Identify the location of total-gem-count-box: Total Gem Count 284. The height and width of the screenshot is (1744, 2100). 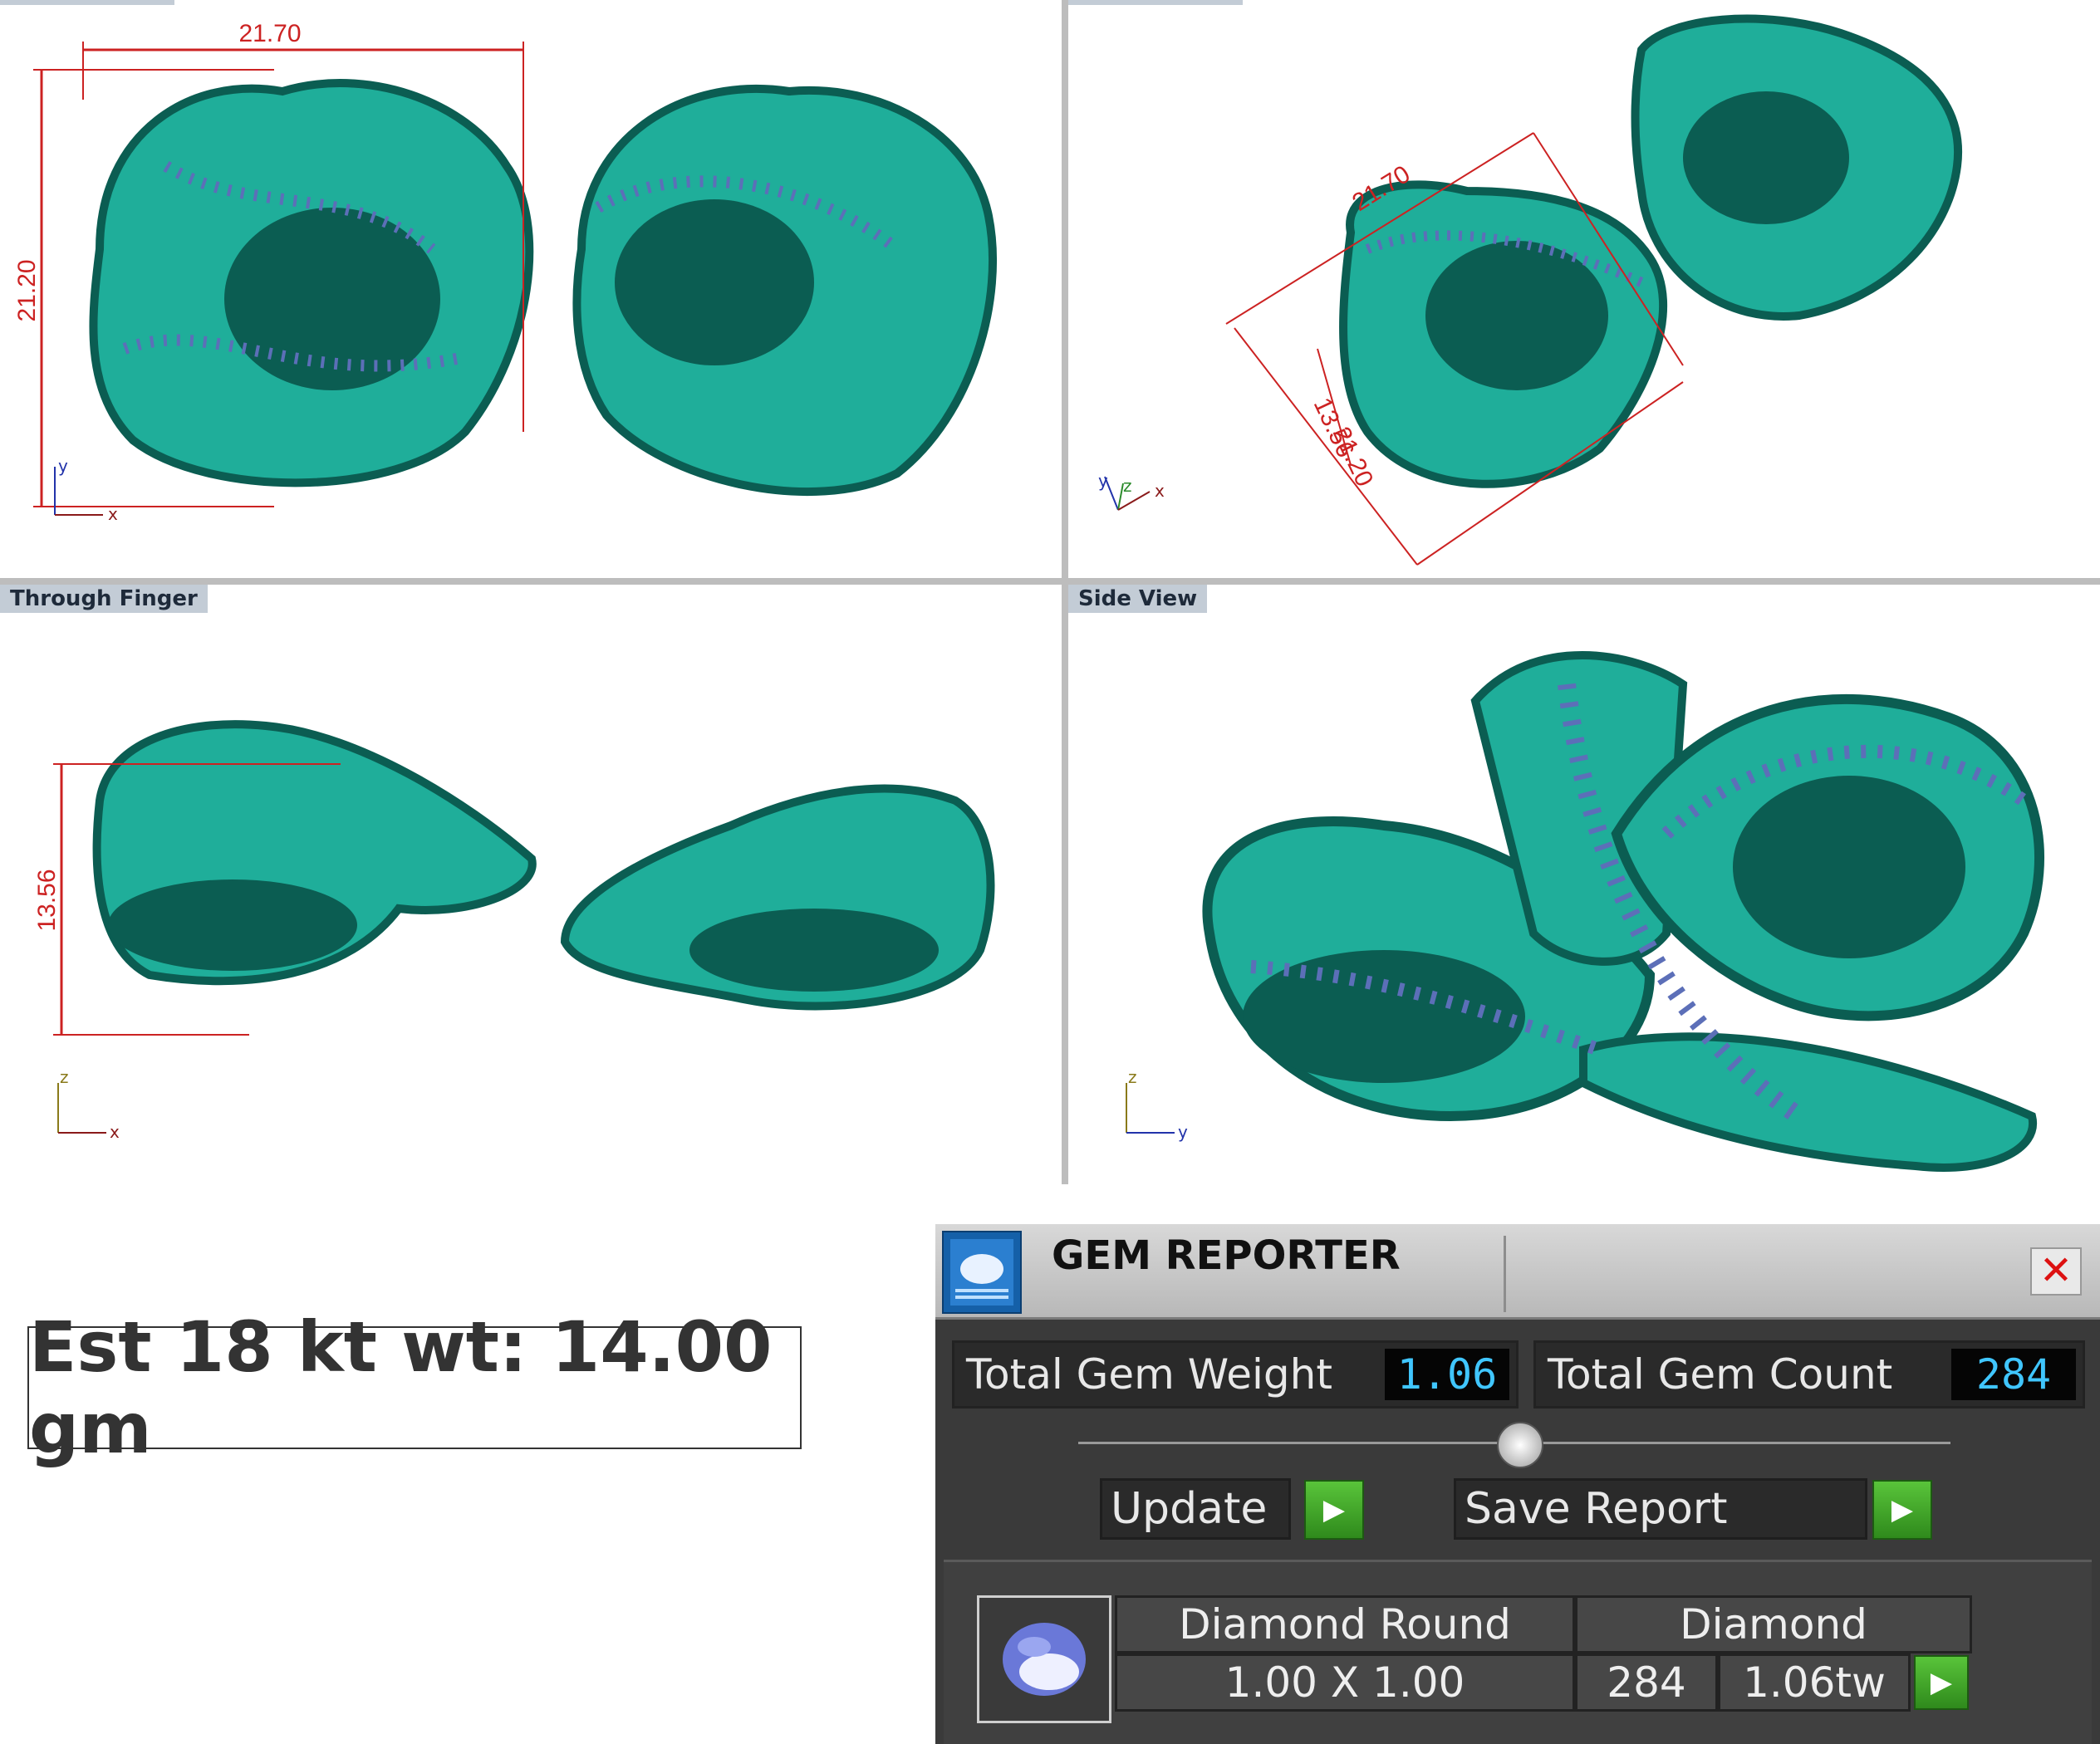
(1809, 1374).